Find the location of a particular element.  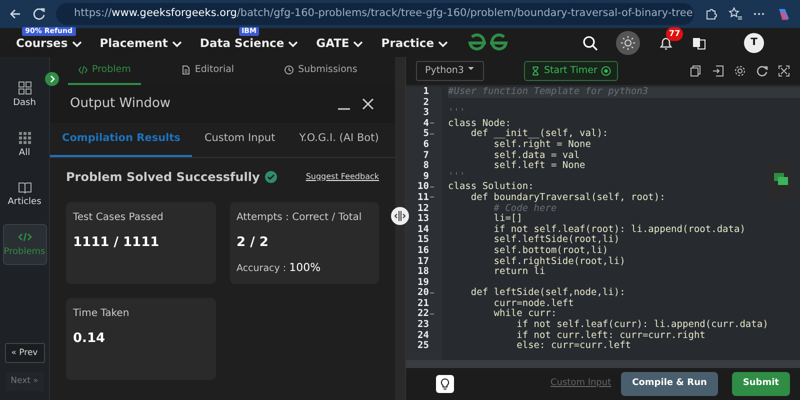

code-line: def __init__(self, val): is located at coordinates (539, 134).